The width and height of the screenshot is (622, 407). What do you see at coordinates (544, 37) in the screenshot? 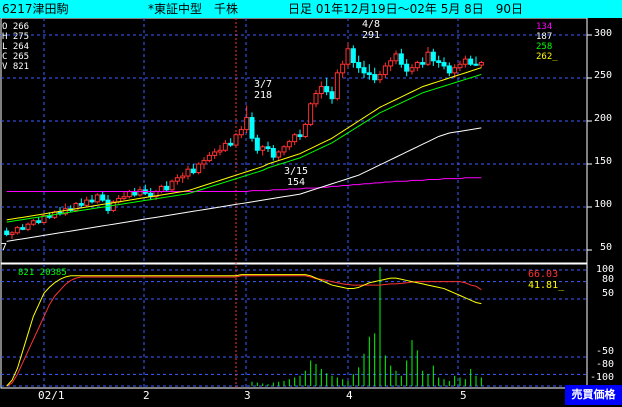
I see `ma-mid-value: 187` at bounding box center [544, 37].